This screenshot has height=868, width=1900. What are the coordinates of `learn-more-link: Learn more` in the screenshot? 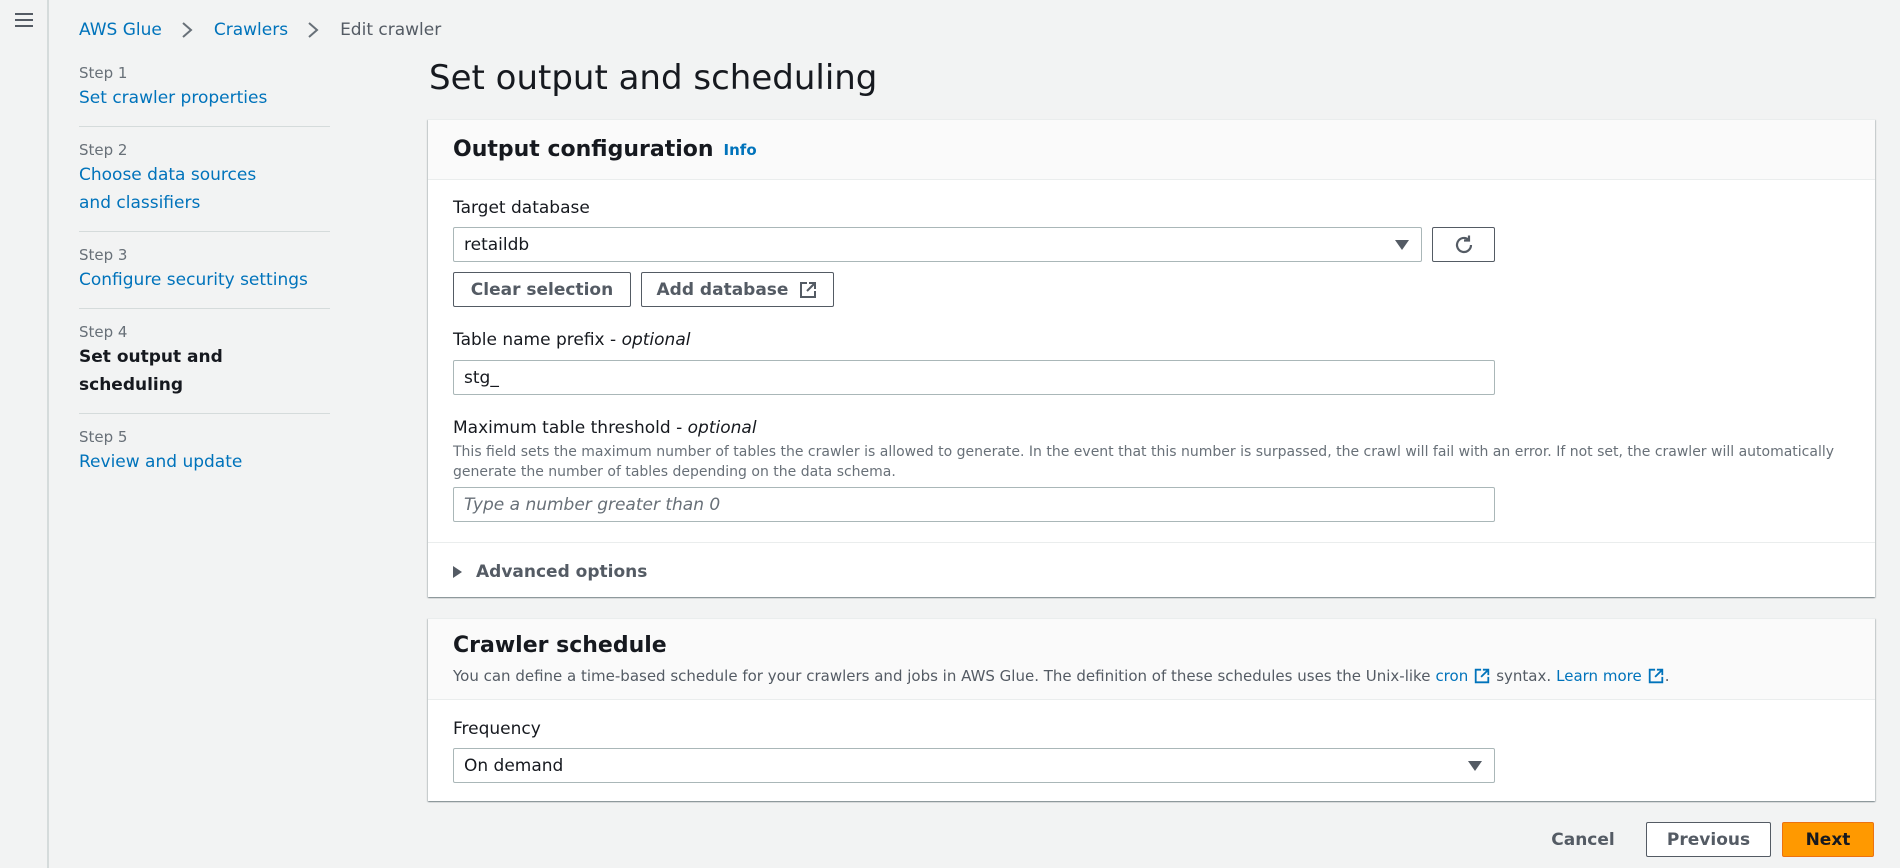 It's located at (1599, 676).